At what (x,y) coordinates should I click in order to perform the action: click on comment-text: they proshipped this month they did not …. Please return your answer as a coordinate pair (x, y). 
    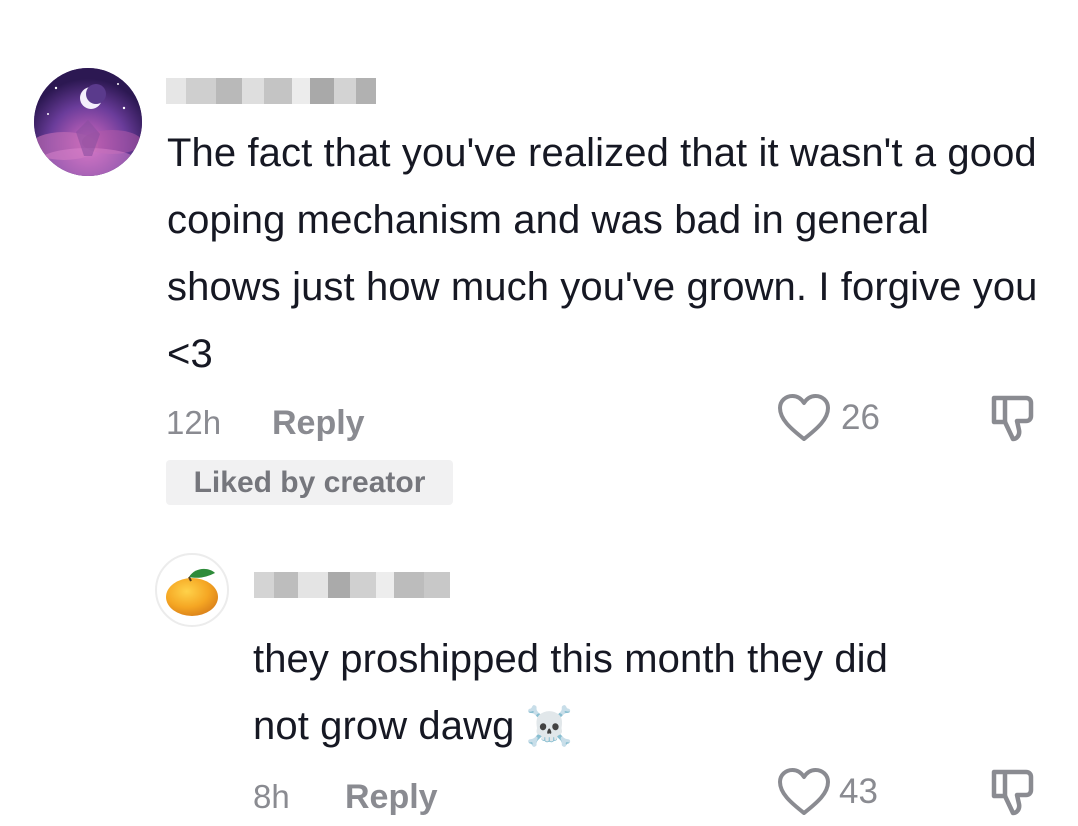
    Looking at the image, I should click on (653, 693).